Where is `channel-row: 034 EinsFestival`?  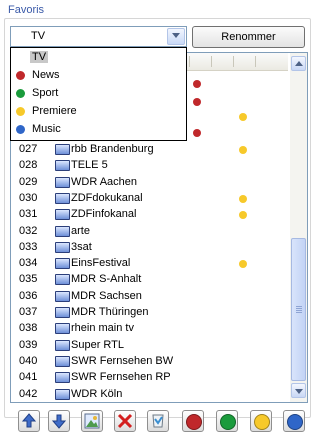 channel-row: 034 EinsFestival is located at coordinates (149, 263).